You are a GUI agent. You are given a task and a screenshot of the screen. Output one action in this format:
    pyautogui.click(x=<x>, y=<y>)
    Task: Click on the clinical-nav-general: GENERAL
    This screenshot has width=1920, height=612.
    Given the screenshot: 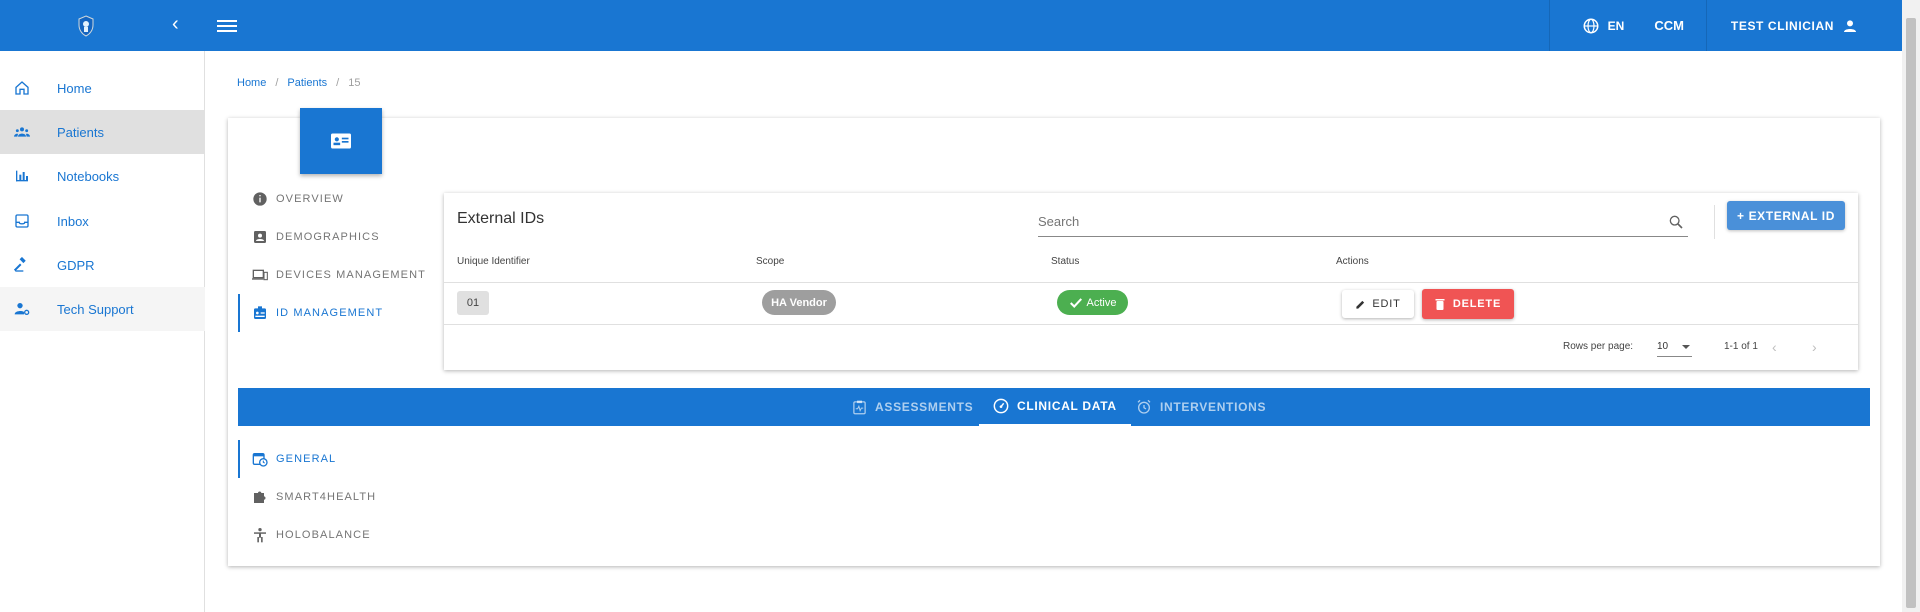 What is the action you would take?
    pyautogui.click(x=338, y=459)
    